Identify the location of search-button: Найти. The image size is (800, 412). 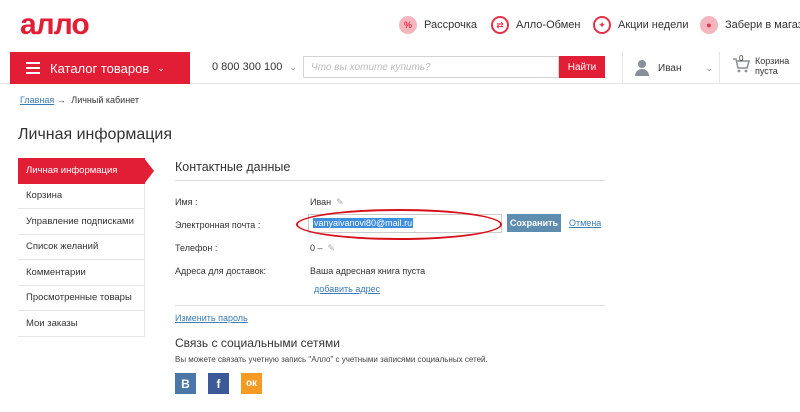
(582, 67).